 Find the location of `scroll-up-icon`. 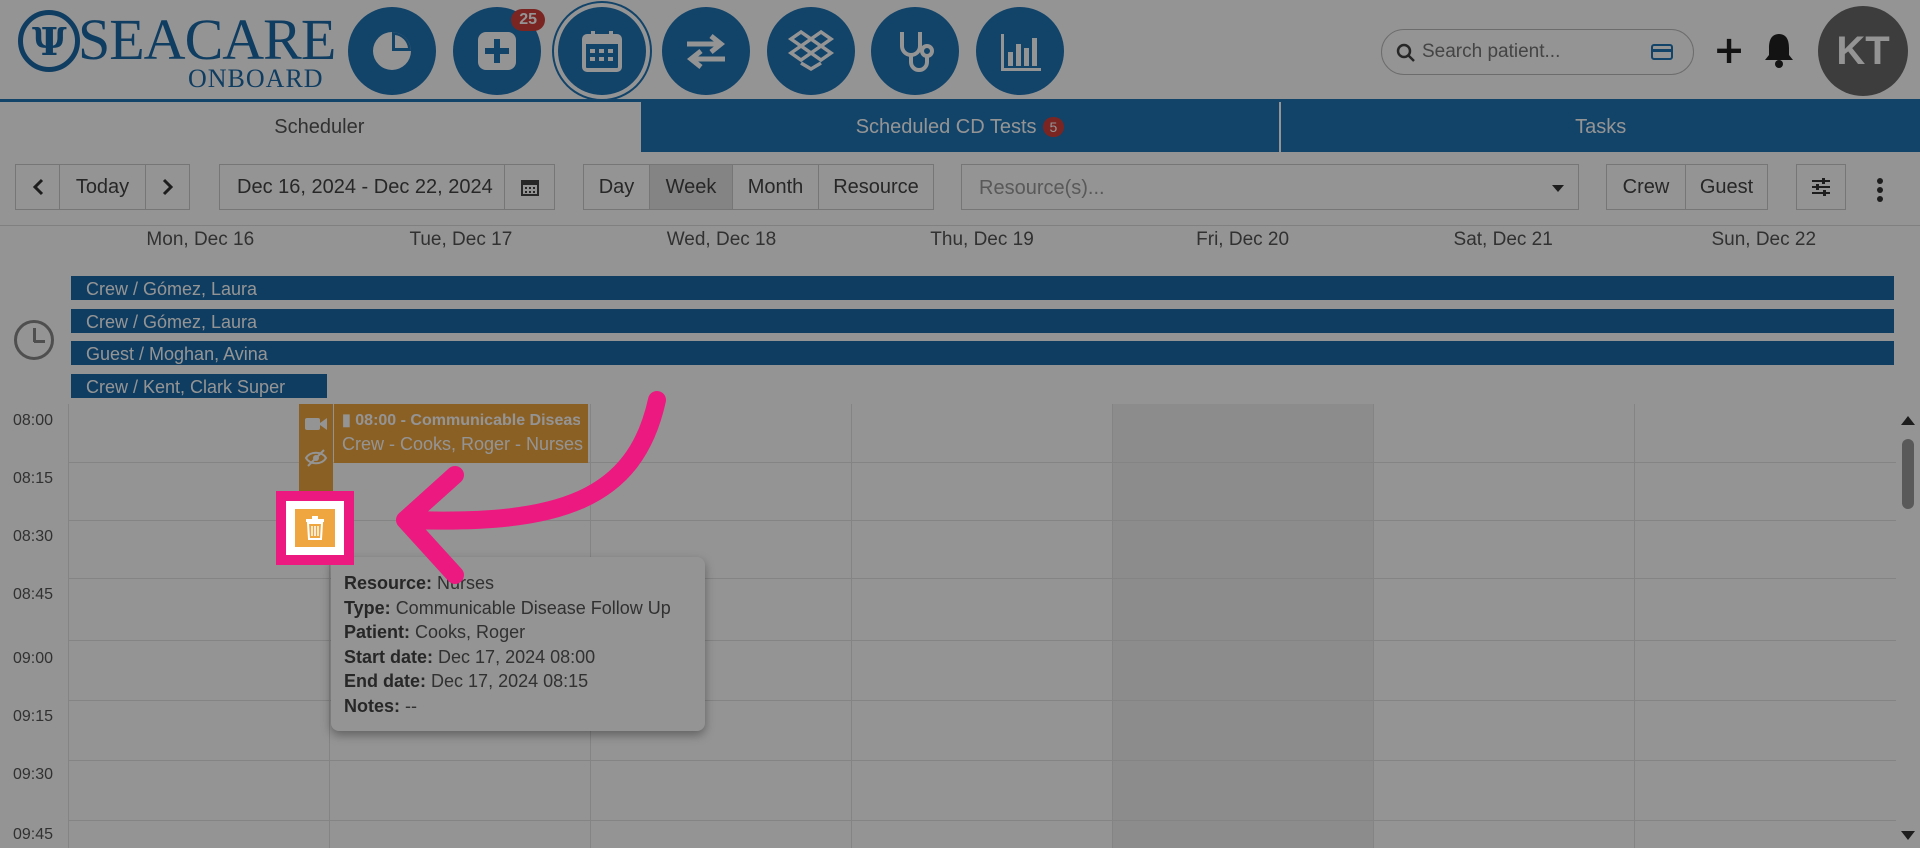

scroll-up-icon is located at coordinates (1908, 420).